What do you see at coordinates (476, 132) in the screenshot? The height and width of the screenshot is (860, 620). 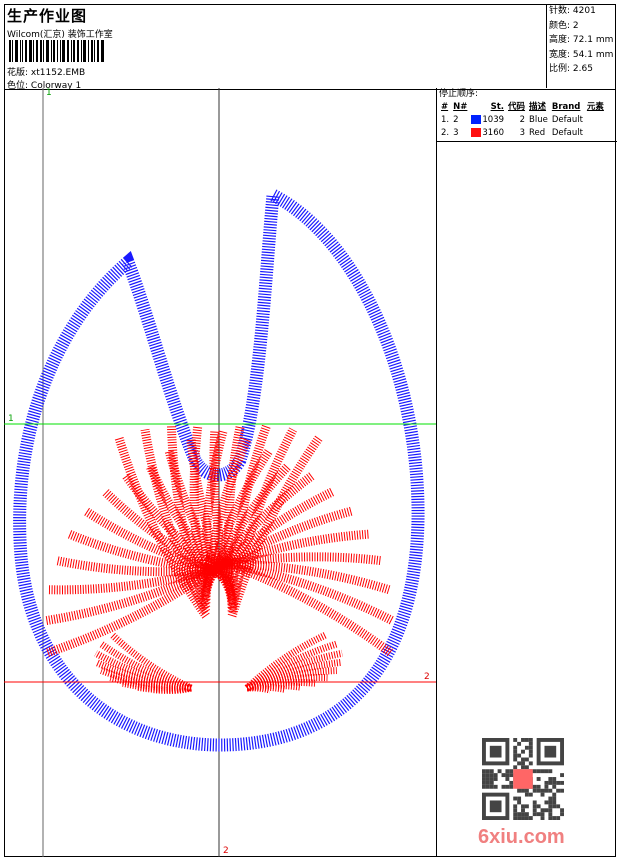 I see `color-swatch-red` at bounding box center [476, 132].